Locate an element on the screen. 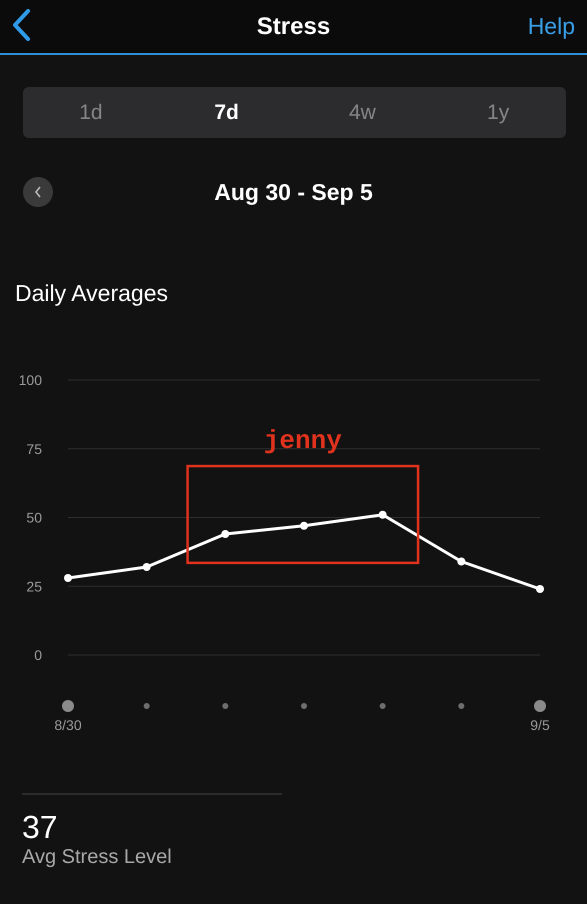  y-axis-label: 50 is located at coordinates (34, 518).